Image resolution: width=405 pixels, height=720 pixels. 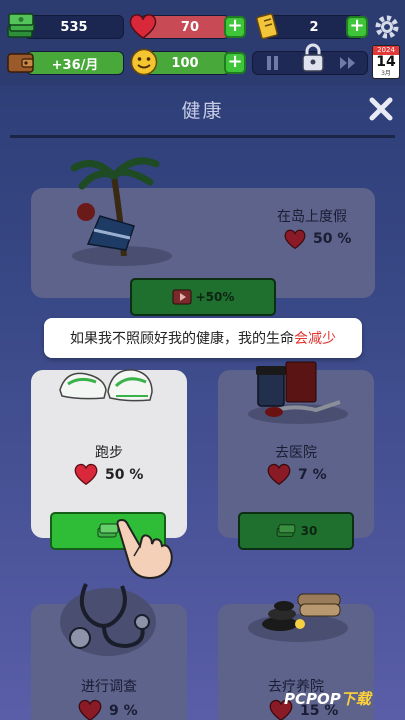 What do you see at coordinates (269, 63) in the screenshot?
I see `pause-icon` at bounding box center [269, 63].